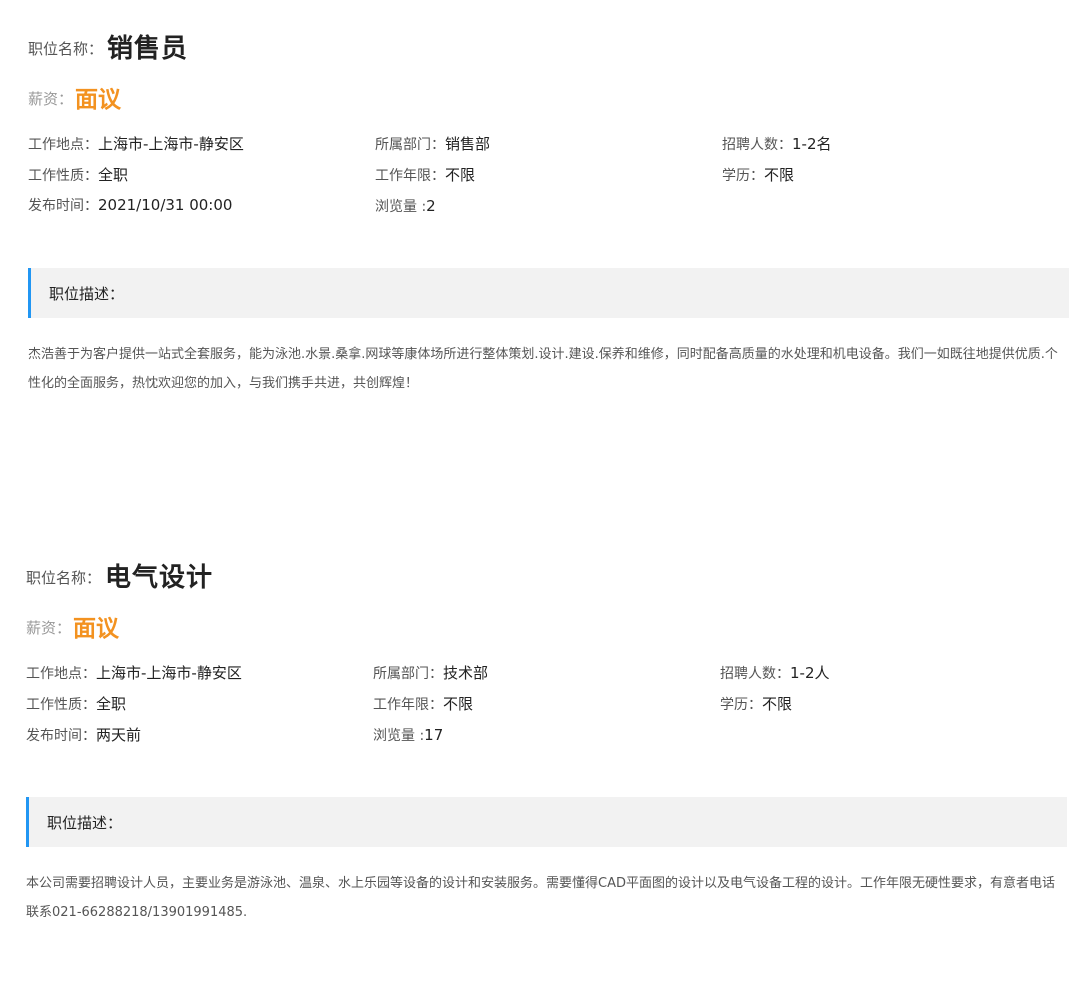 The image size is (1080, 1000). I want to click on job-title: 电气设计, so click(159, 578).